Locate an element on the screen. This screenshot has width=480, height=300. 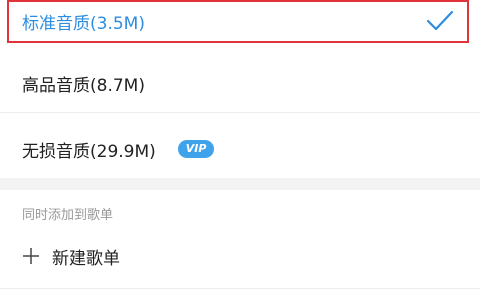
quality-option-standard-label: 标准音质(3.5M) is located at coordinates (83, 24).